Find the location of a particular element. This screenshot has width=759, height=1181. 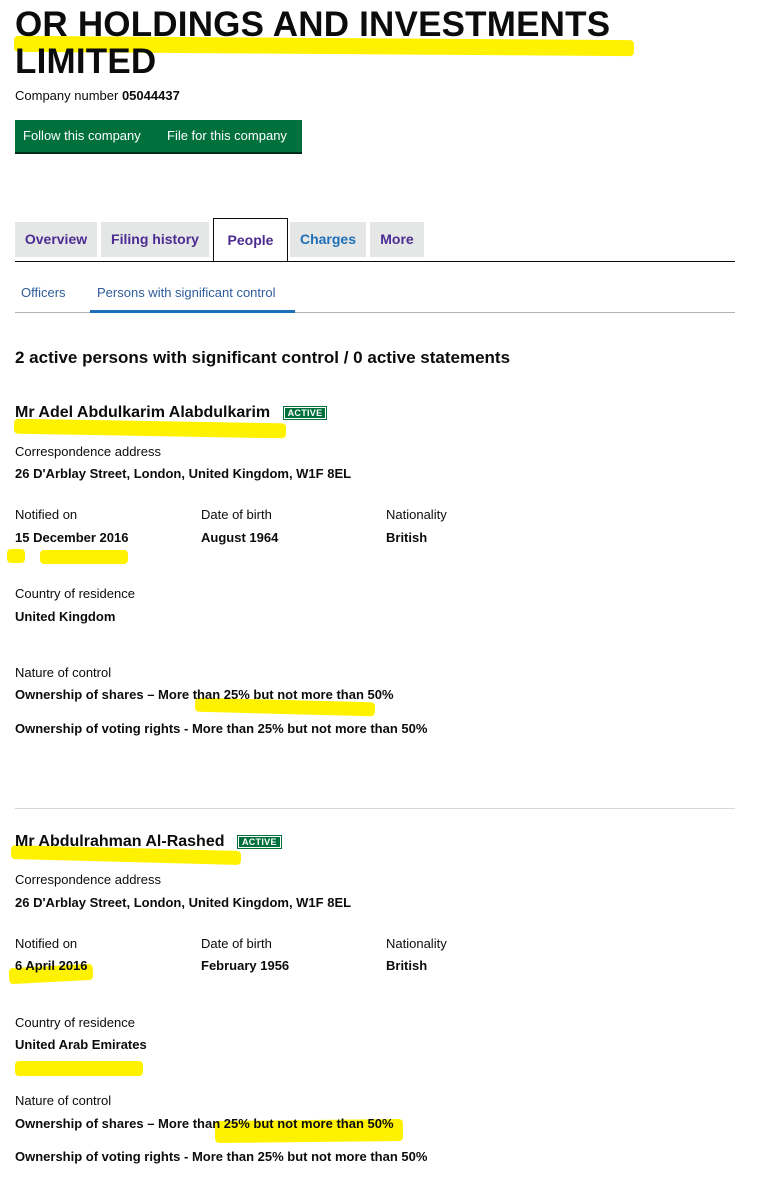

tab-more: More is located at coordinates (397, 239).